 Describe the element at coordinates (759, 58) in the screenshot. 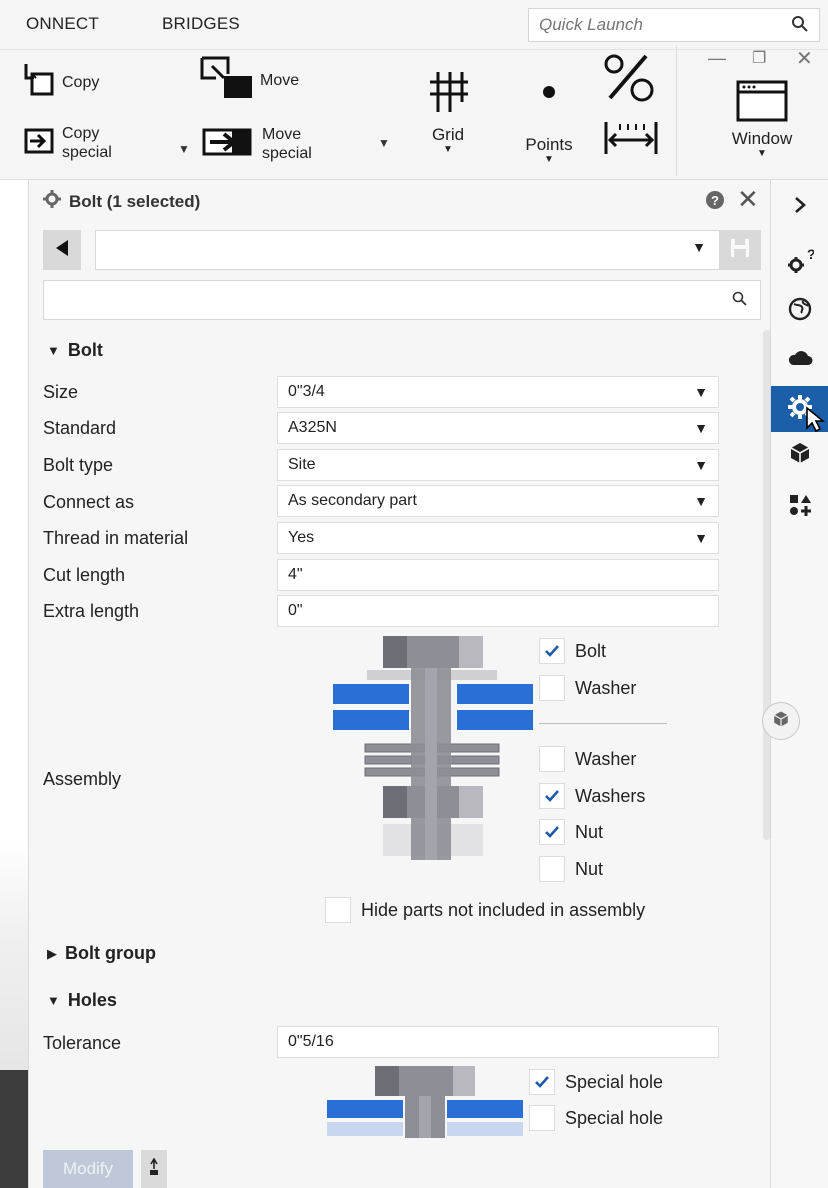

I see `restore-icon: ❐` at that location.